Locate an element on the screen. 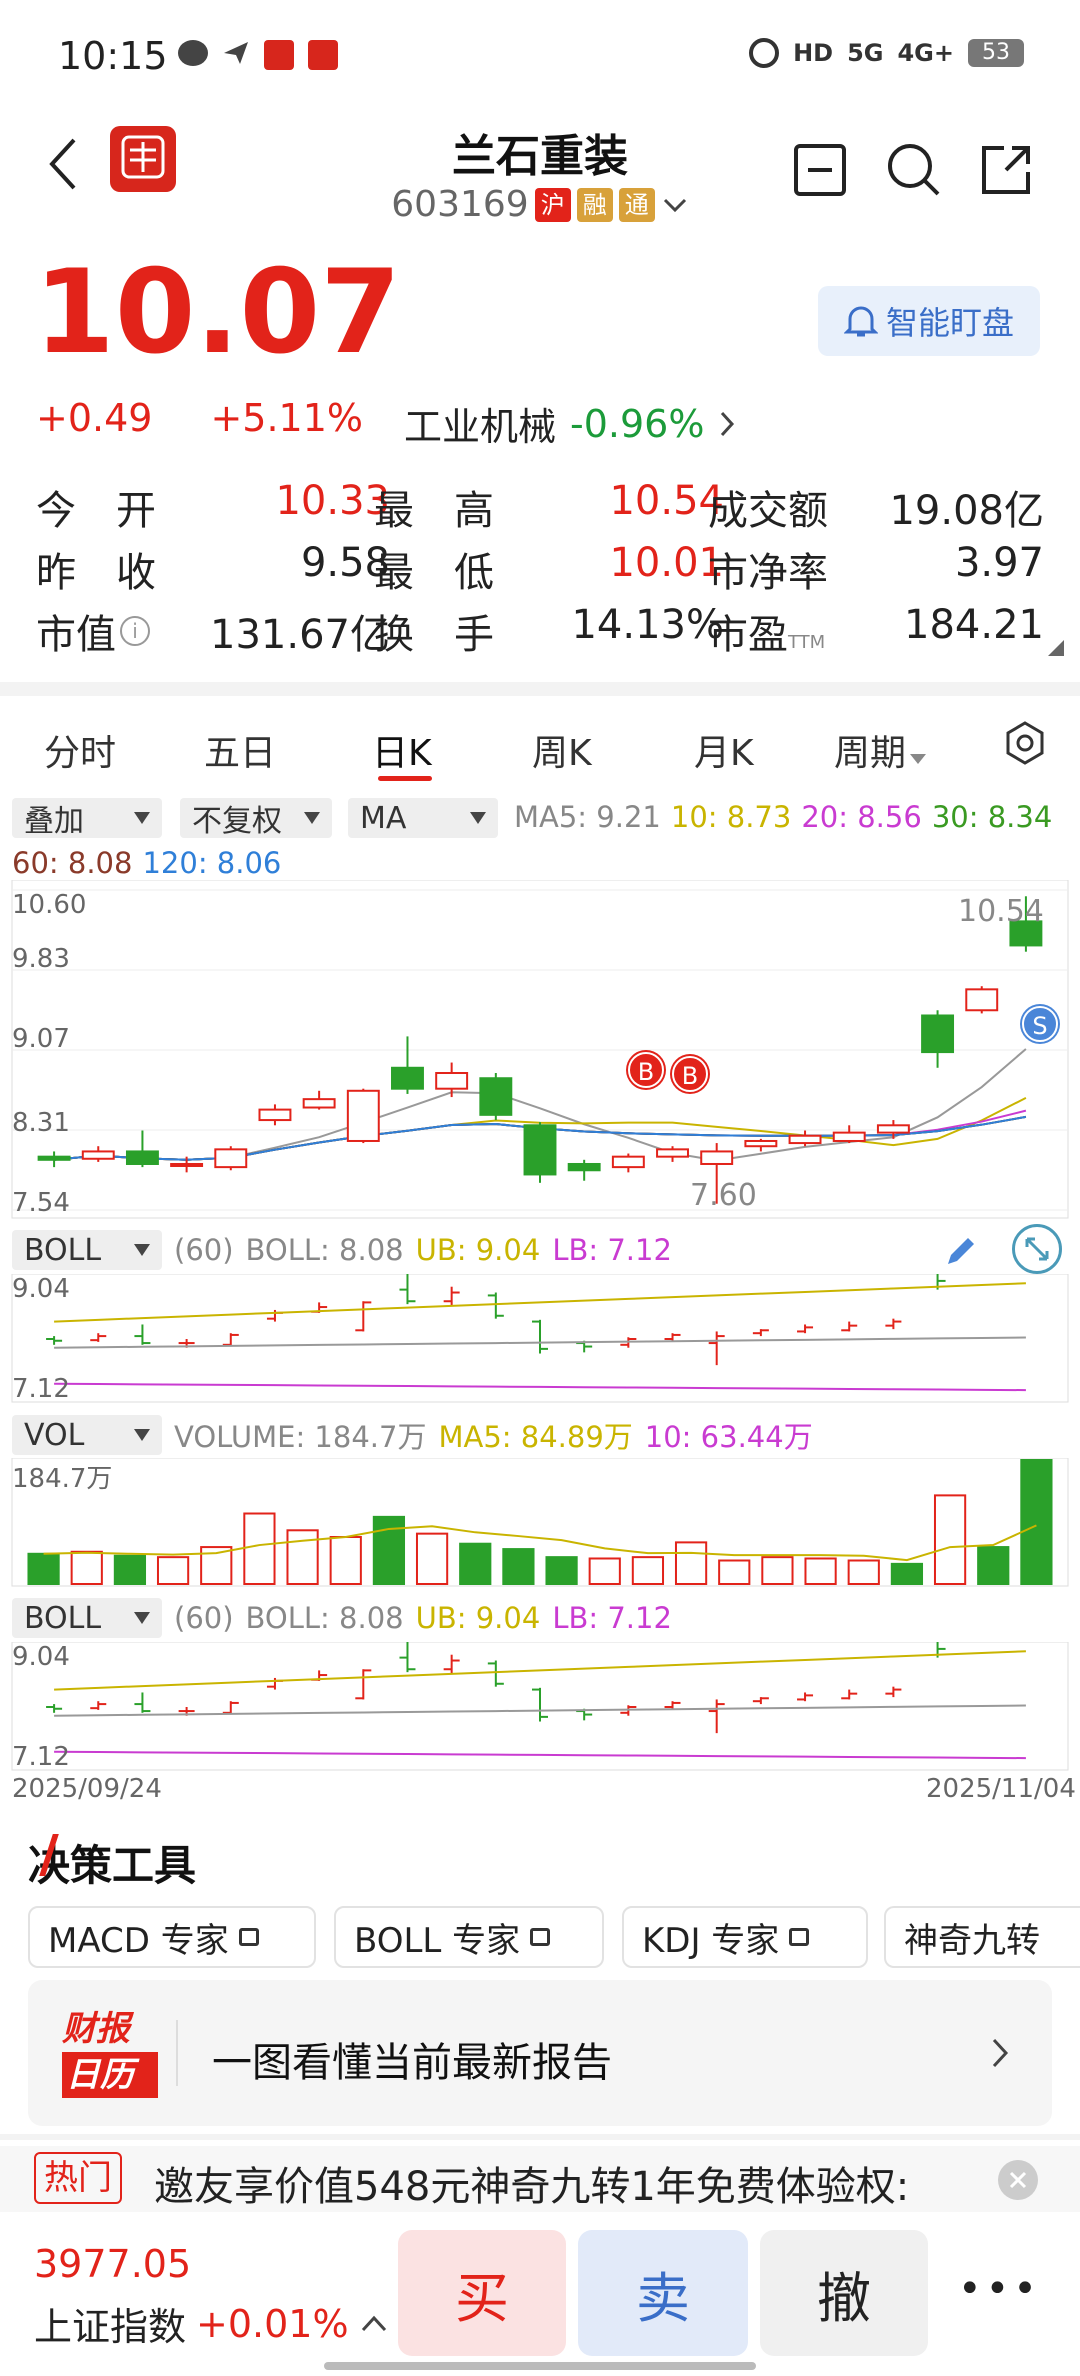 The height and width of the screenshot is (2376, 1080). overlay-dropdown: 叠加 is located at coordinates (87, 818).